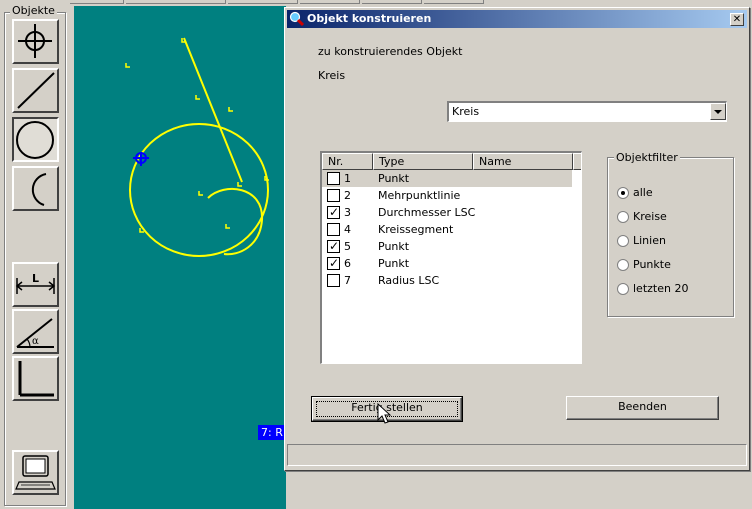 This screenshot has height=509, width=752. I want to click on line-icon, so click(36, 90).